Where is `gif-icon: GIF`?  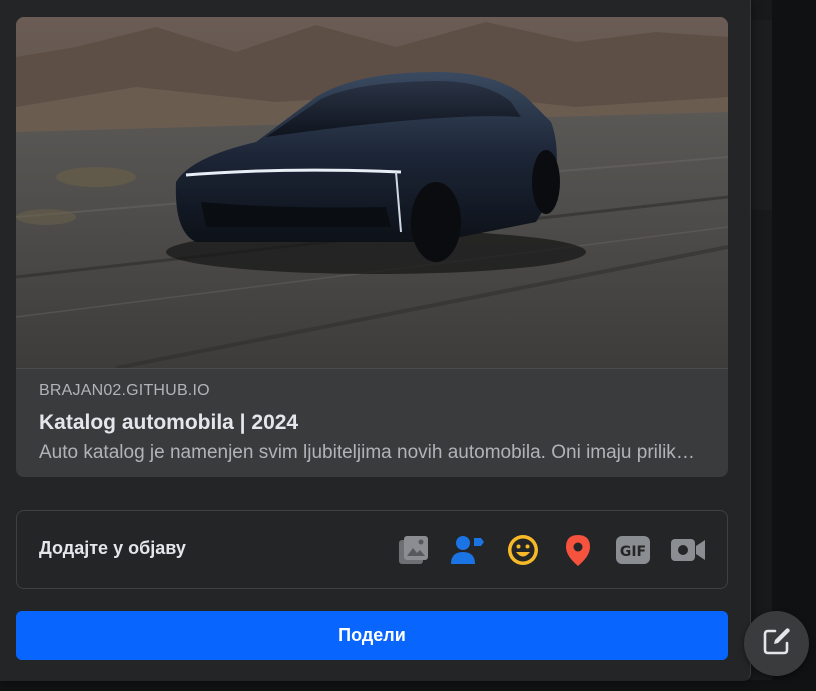
gif-icon: GIF is located at coordinates (633, 550).